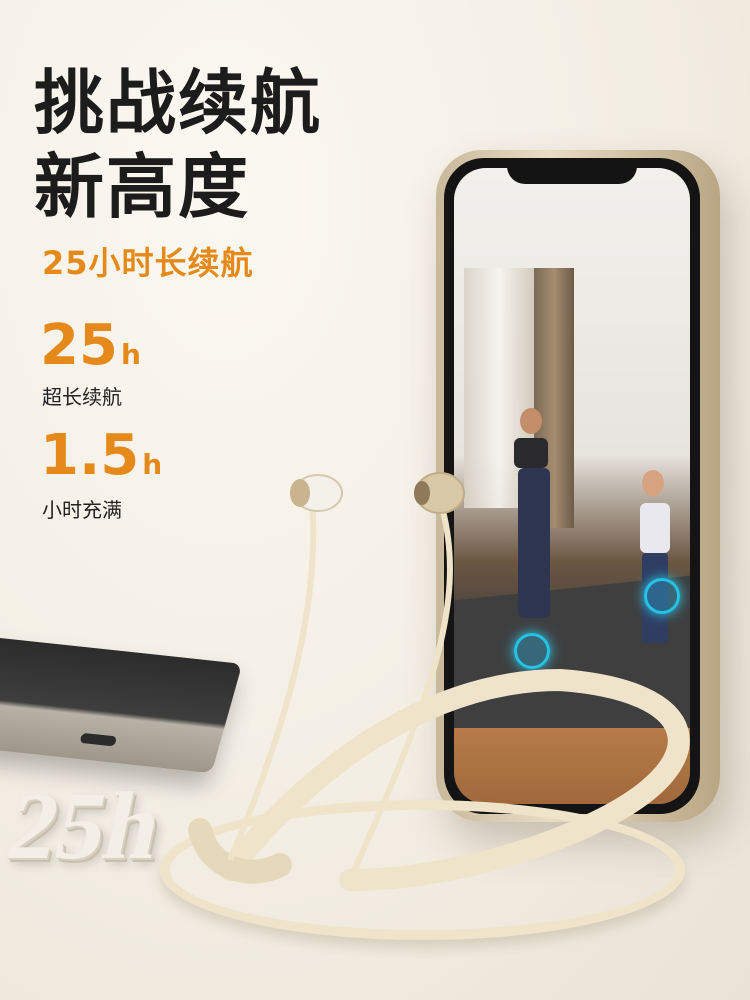  Describe the element at coordinates (316, 493) in the screenshot. I see `left-earbud-icon` at that location.